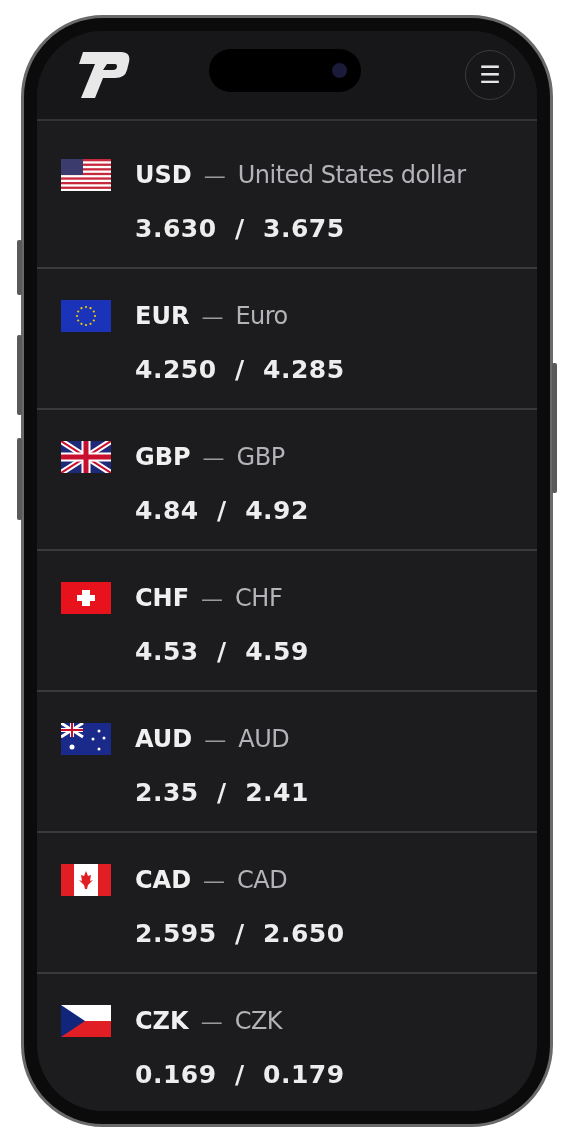 The height and width of the screenshot is (1137, 572). Describe the element at coordinates (222, 510) in the screenshot. I see `exchange-rate: 4.84 / 4.92` at that location.